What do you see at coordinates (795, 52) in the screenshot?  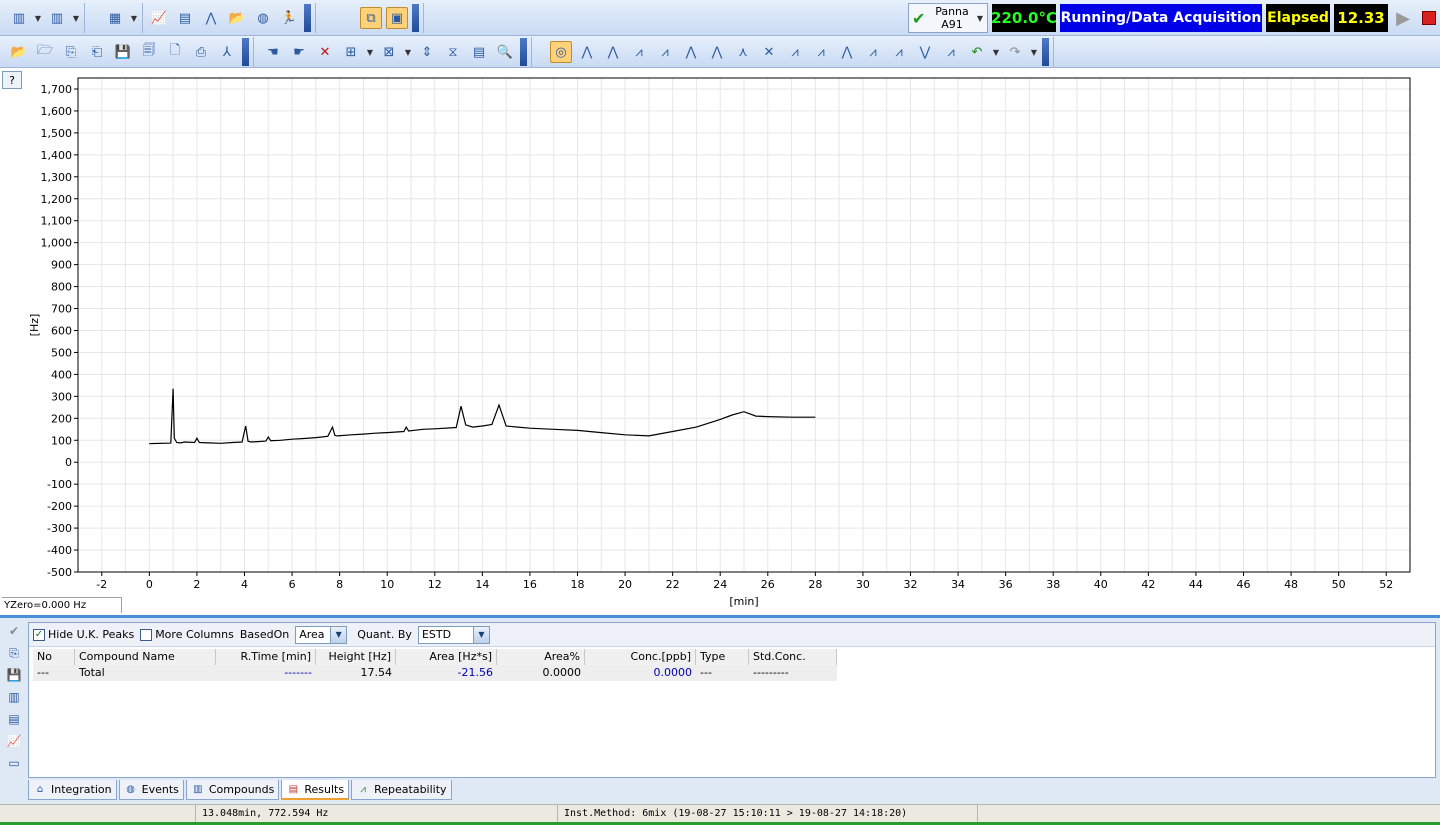 I see `peak-9-icon: ⩘` at bounding box center [795, 52].